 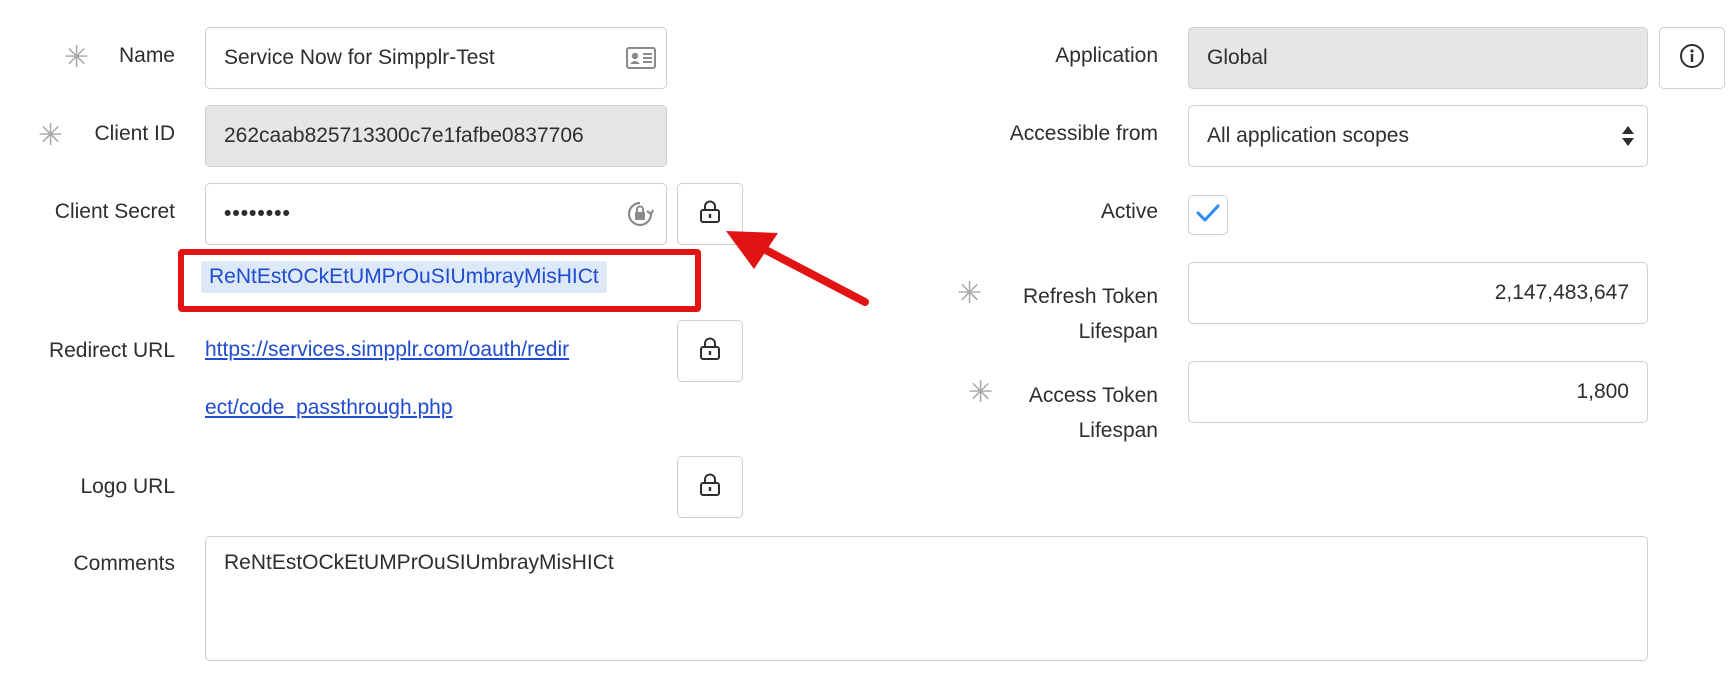 I want to click on refresh-token-label-line1: Refresh Token, so click(x=1090, y=296).